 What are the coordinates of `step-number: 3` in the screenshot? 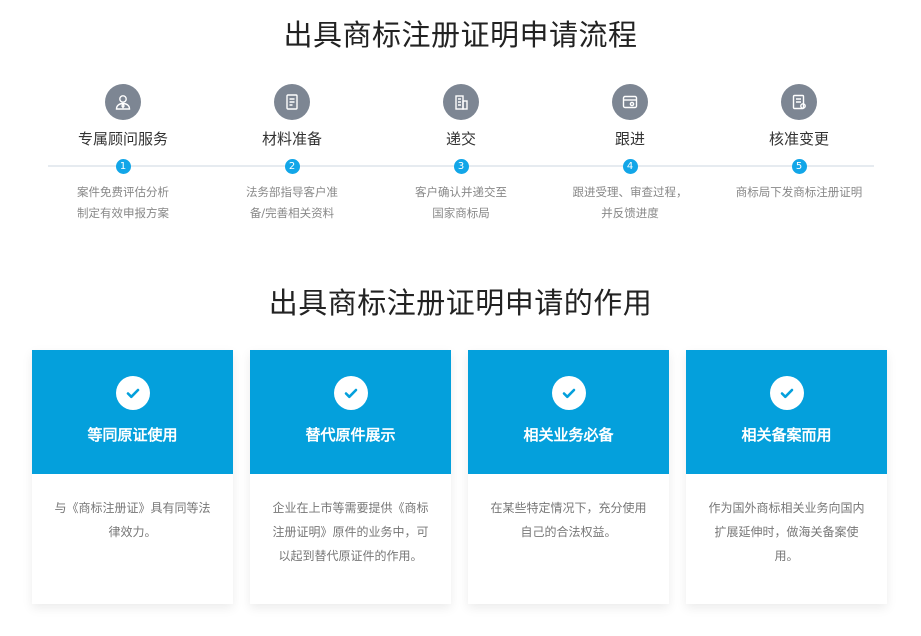 It's located at (461, 166).